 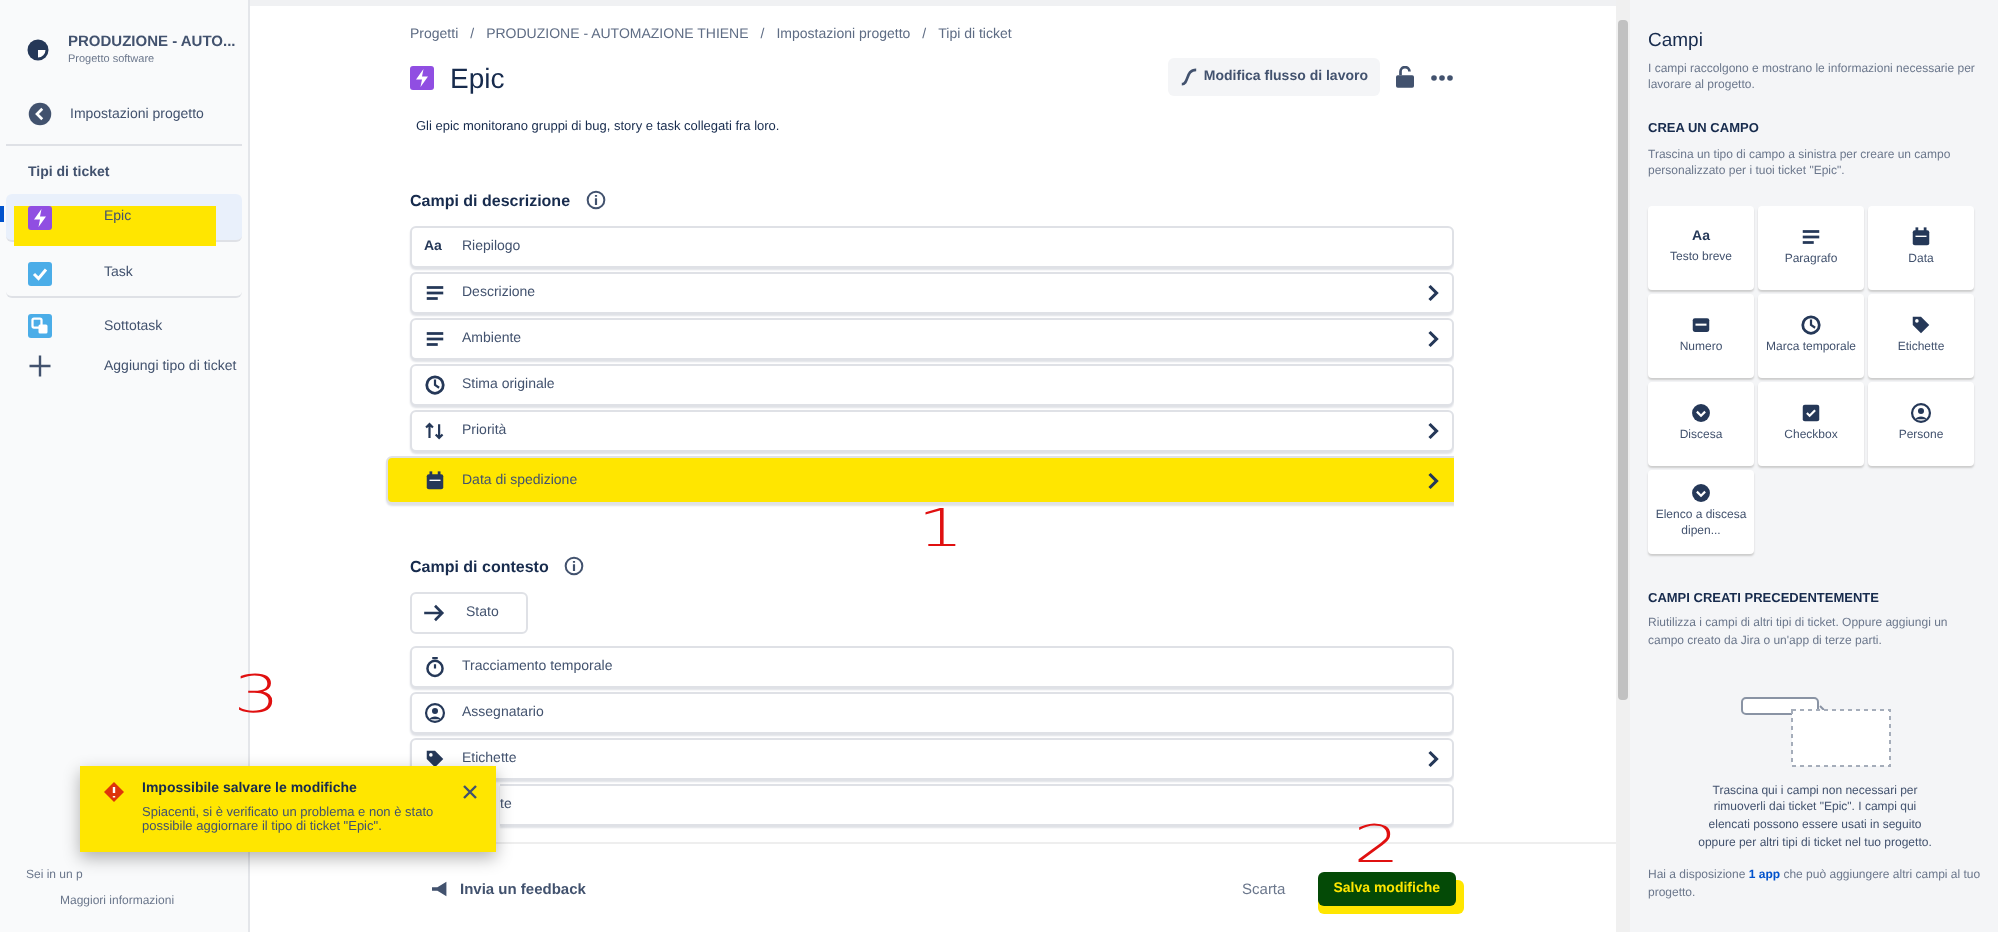 What do you see at coordinates (40, 366) in the screenshot?
I see `plus-icon` at bounding box center [40, 366].